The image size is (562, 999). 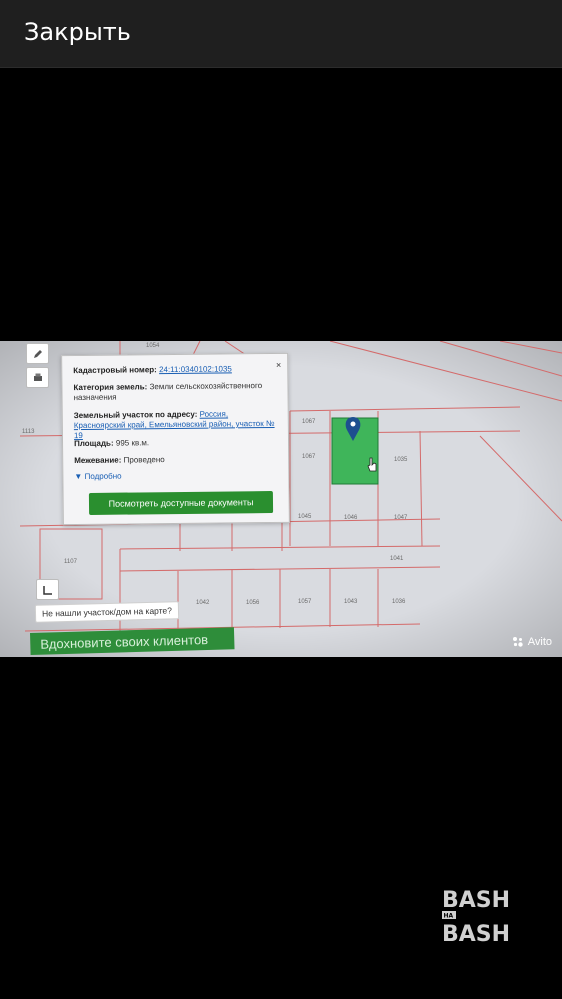 I want to click on parcel-number: 1113, so click(x=28, y=432).